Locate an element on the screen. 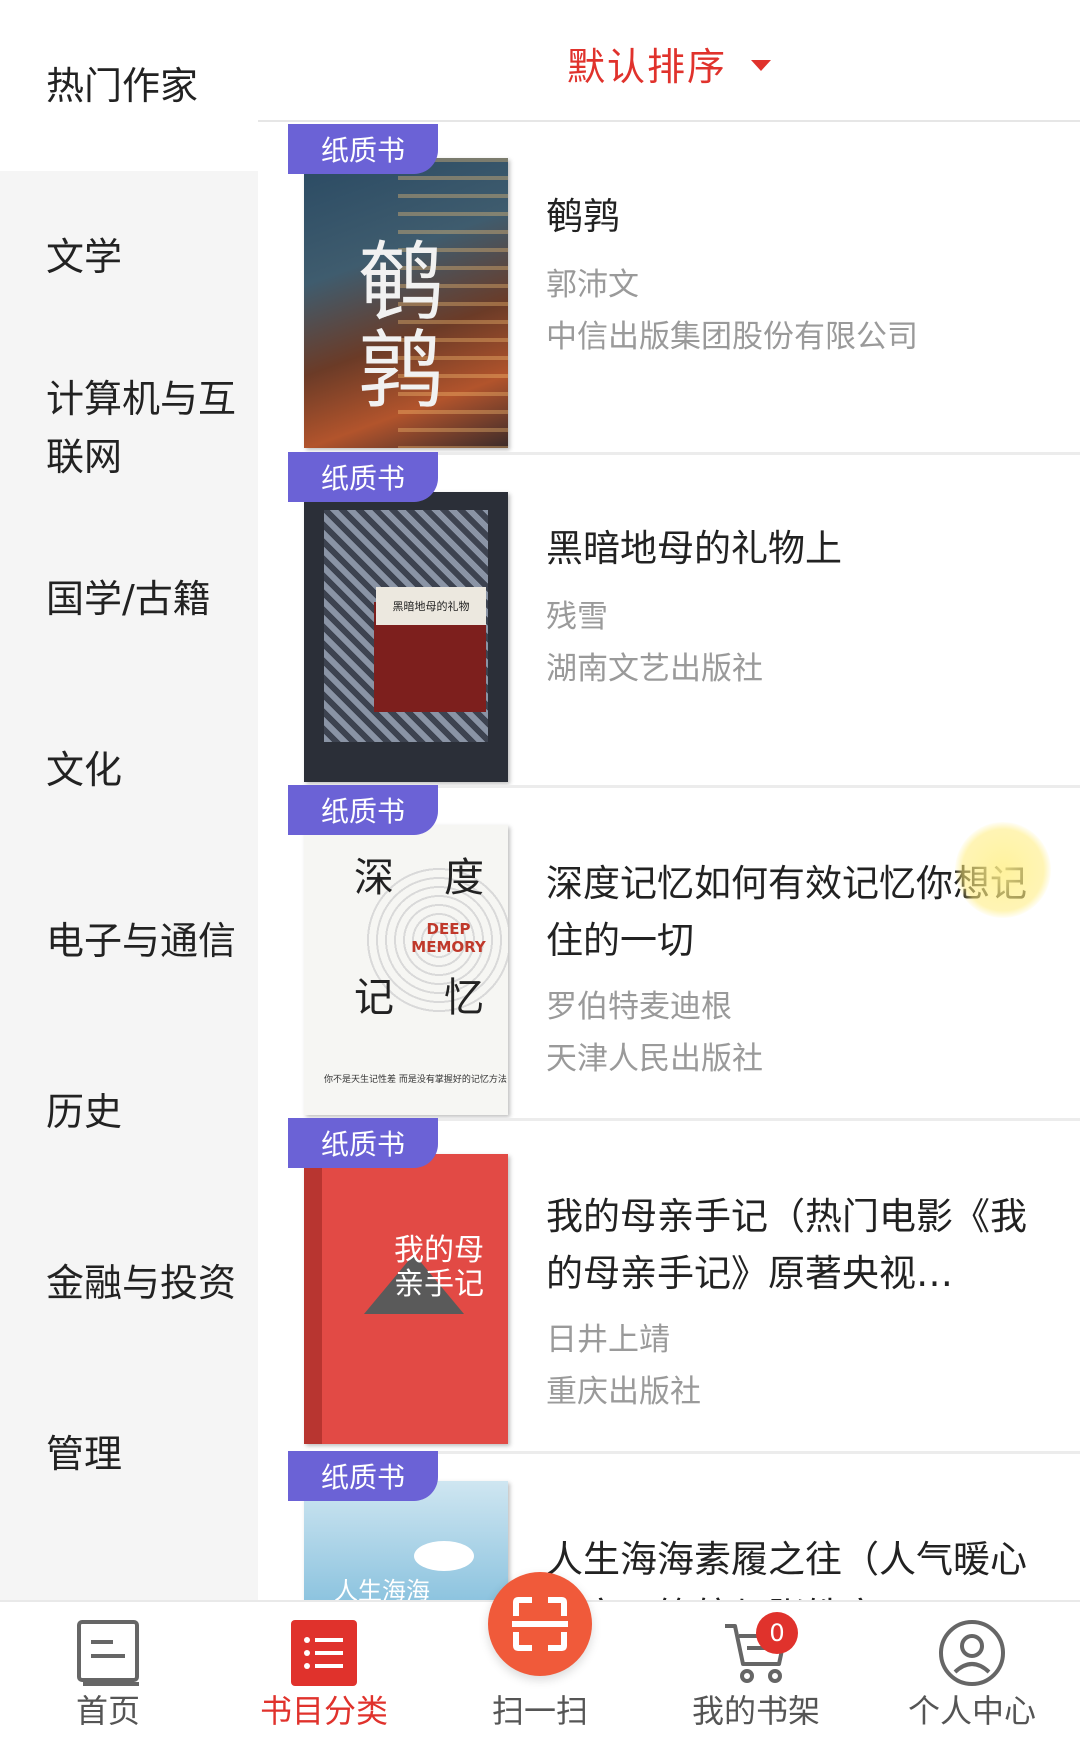  tab-profile: 个人中心 is located at coordinates (972, 1671).